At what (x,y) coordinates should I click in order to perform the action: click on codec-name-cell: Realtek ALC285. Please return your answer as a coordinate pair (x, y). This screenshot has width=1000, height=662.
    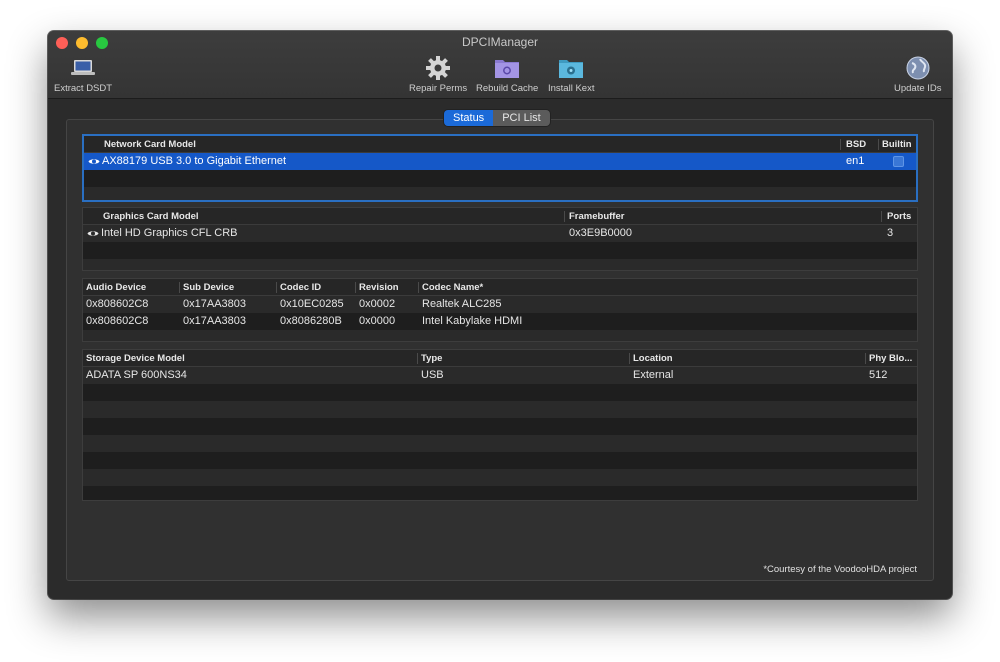
    Looking at the image, I should click on (462, 304).